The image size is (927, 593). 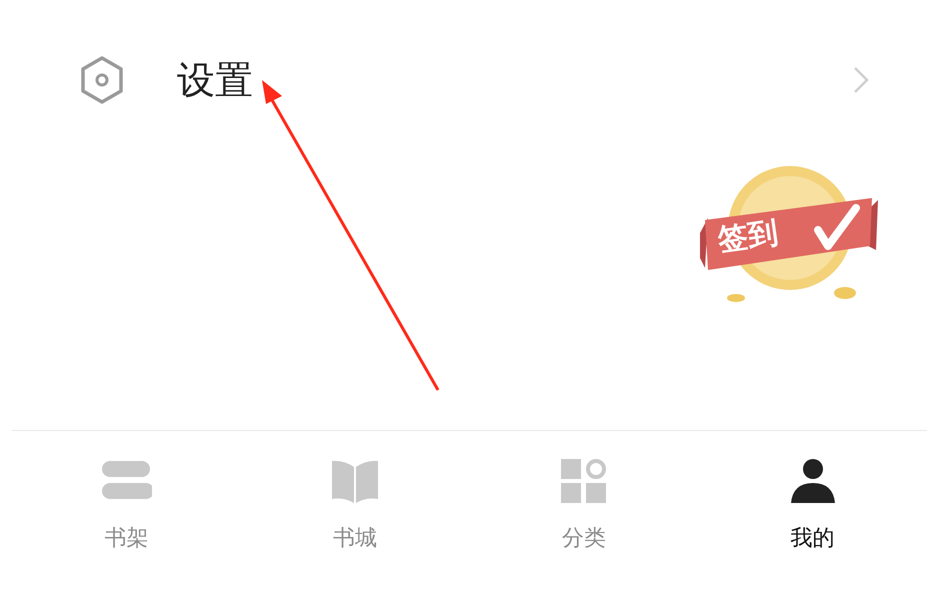 I want to click on settings-label: 设置, so click(x=215, y=80).